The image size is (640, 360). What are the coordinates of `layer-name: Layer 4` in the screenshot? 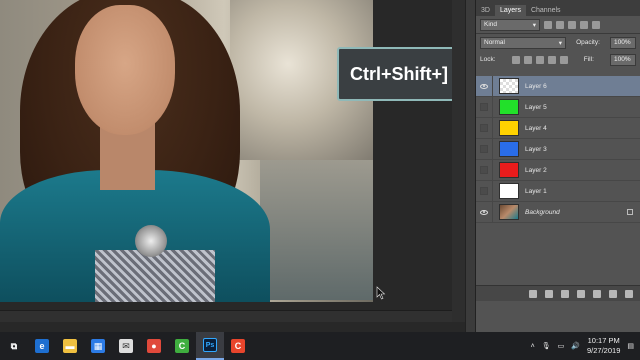 It's located at (536, 128).